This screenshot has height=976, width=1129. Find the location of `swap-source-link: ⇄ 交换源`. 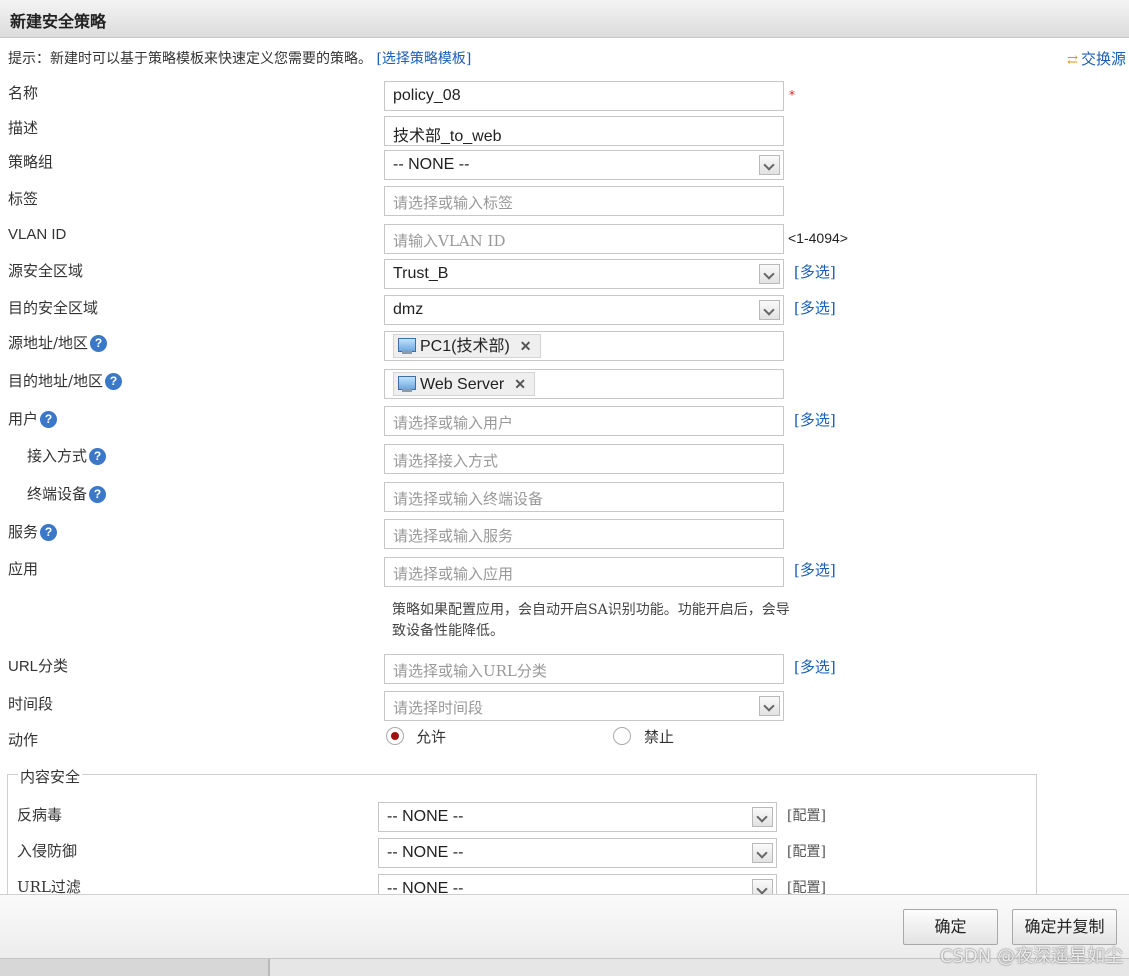

swap-source-link: ⇄ 交换源 is located at coordinates (1096, 58).